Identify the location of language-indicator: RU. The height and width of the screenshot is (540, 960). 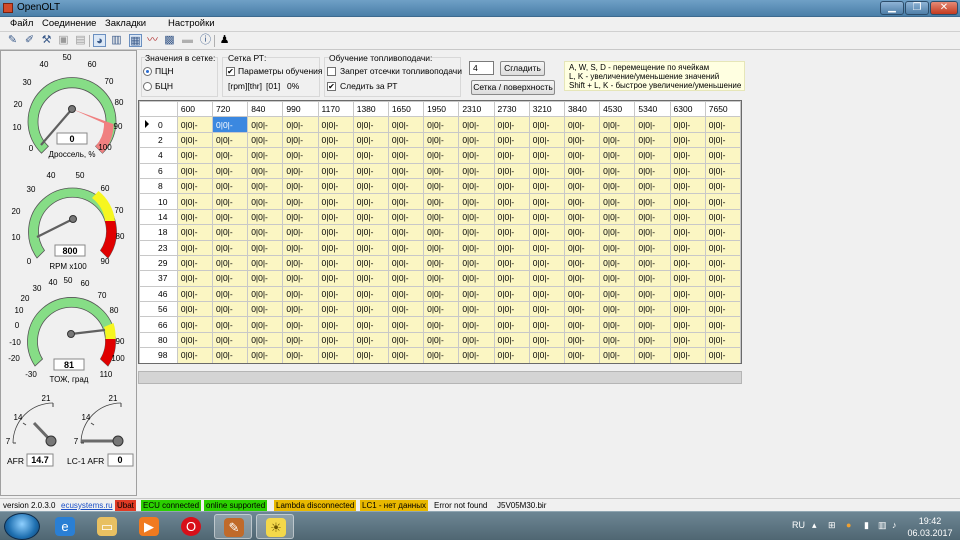
(798, 525).